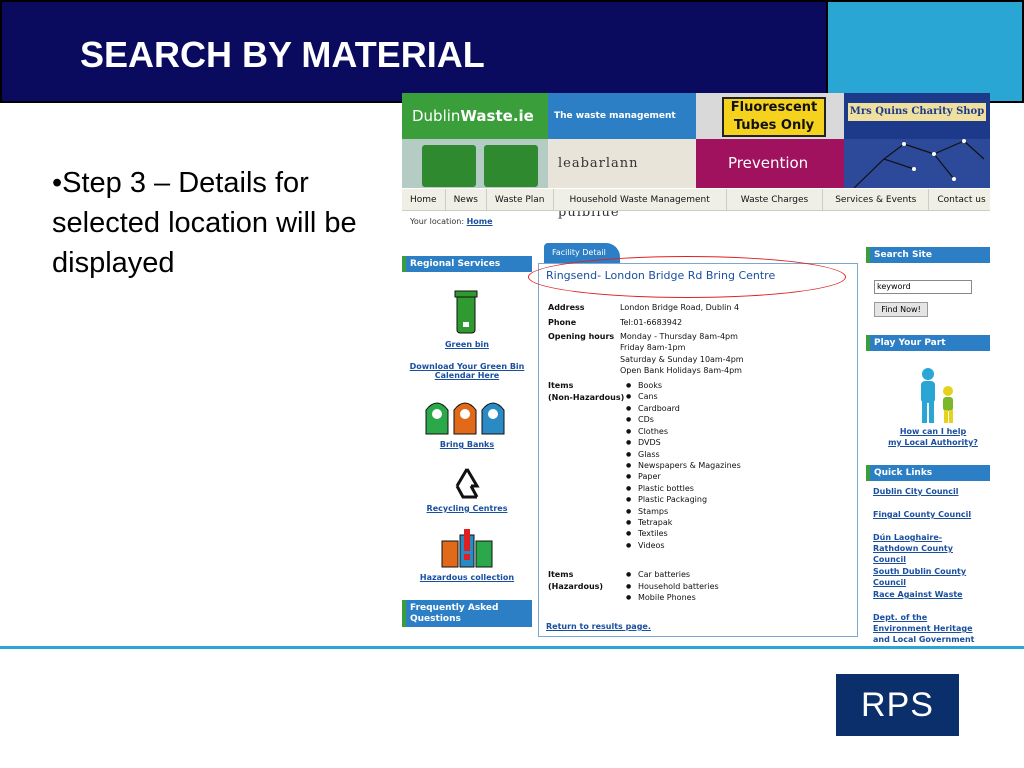  I want to click on library-photo: leabarlann puibliúe, so click(622, 179).